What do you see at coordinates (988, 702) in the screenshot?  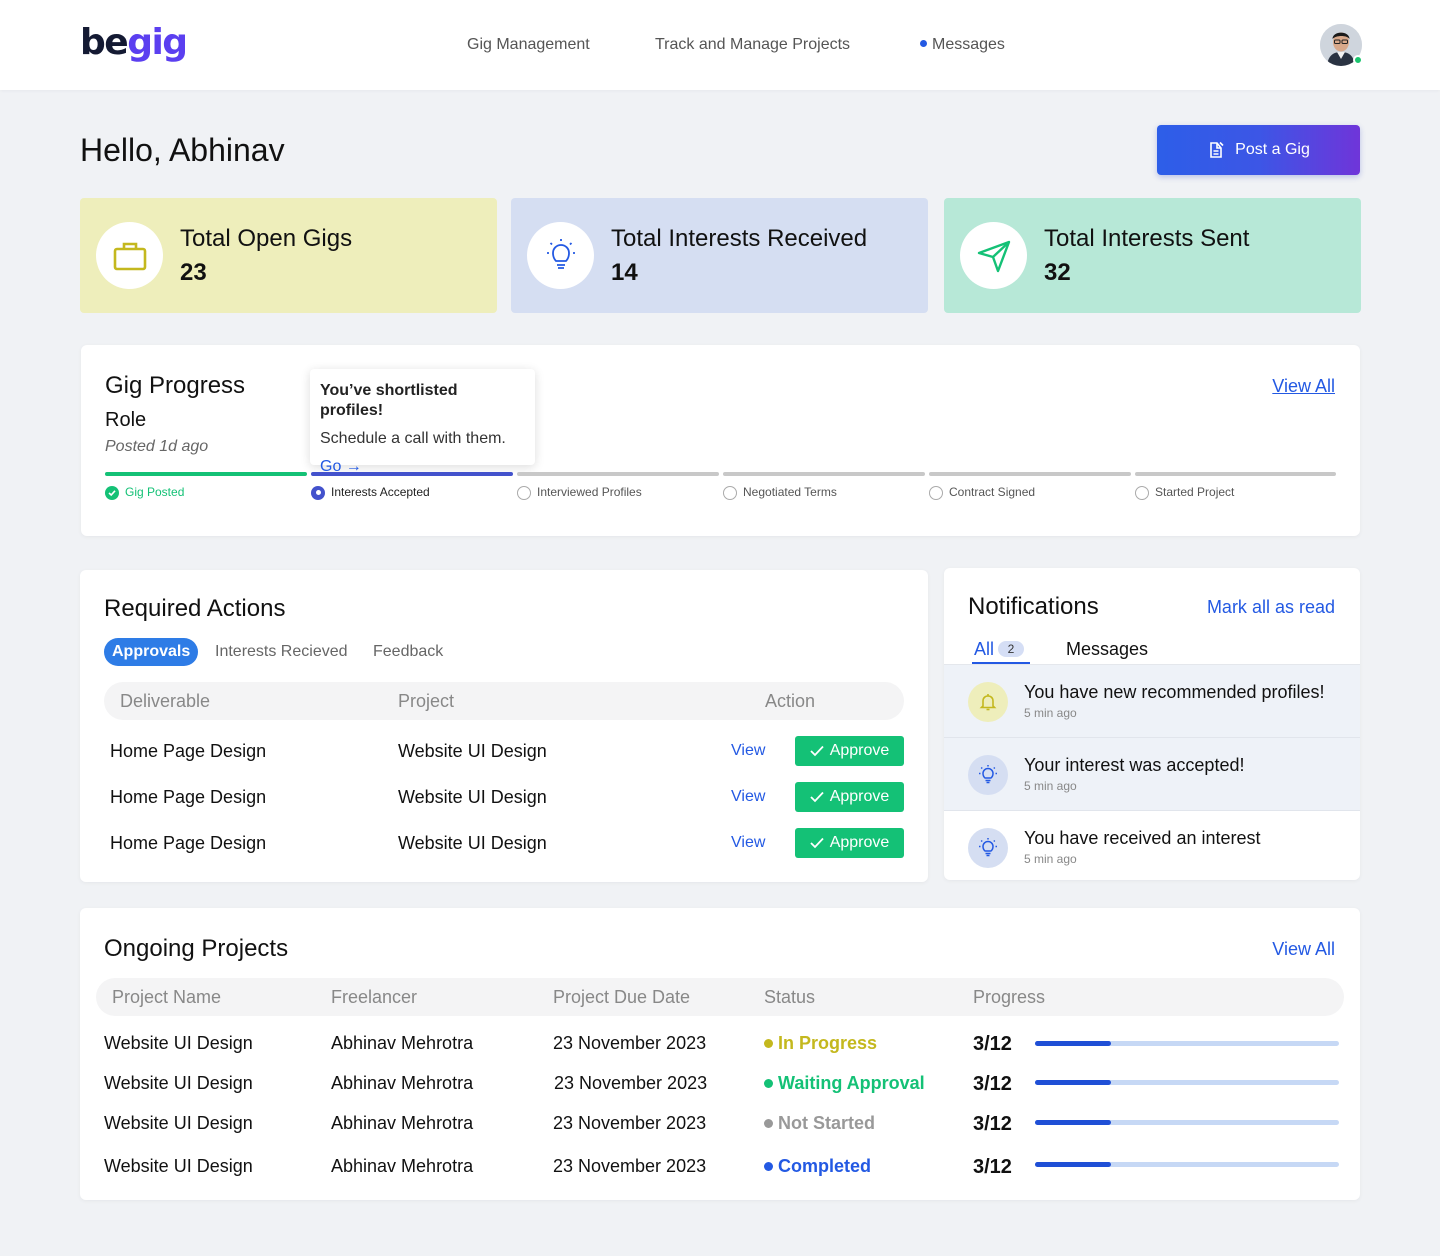 I see `bell-icon` at bounding box center [988, 702].